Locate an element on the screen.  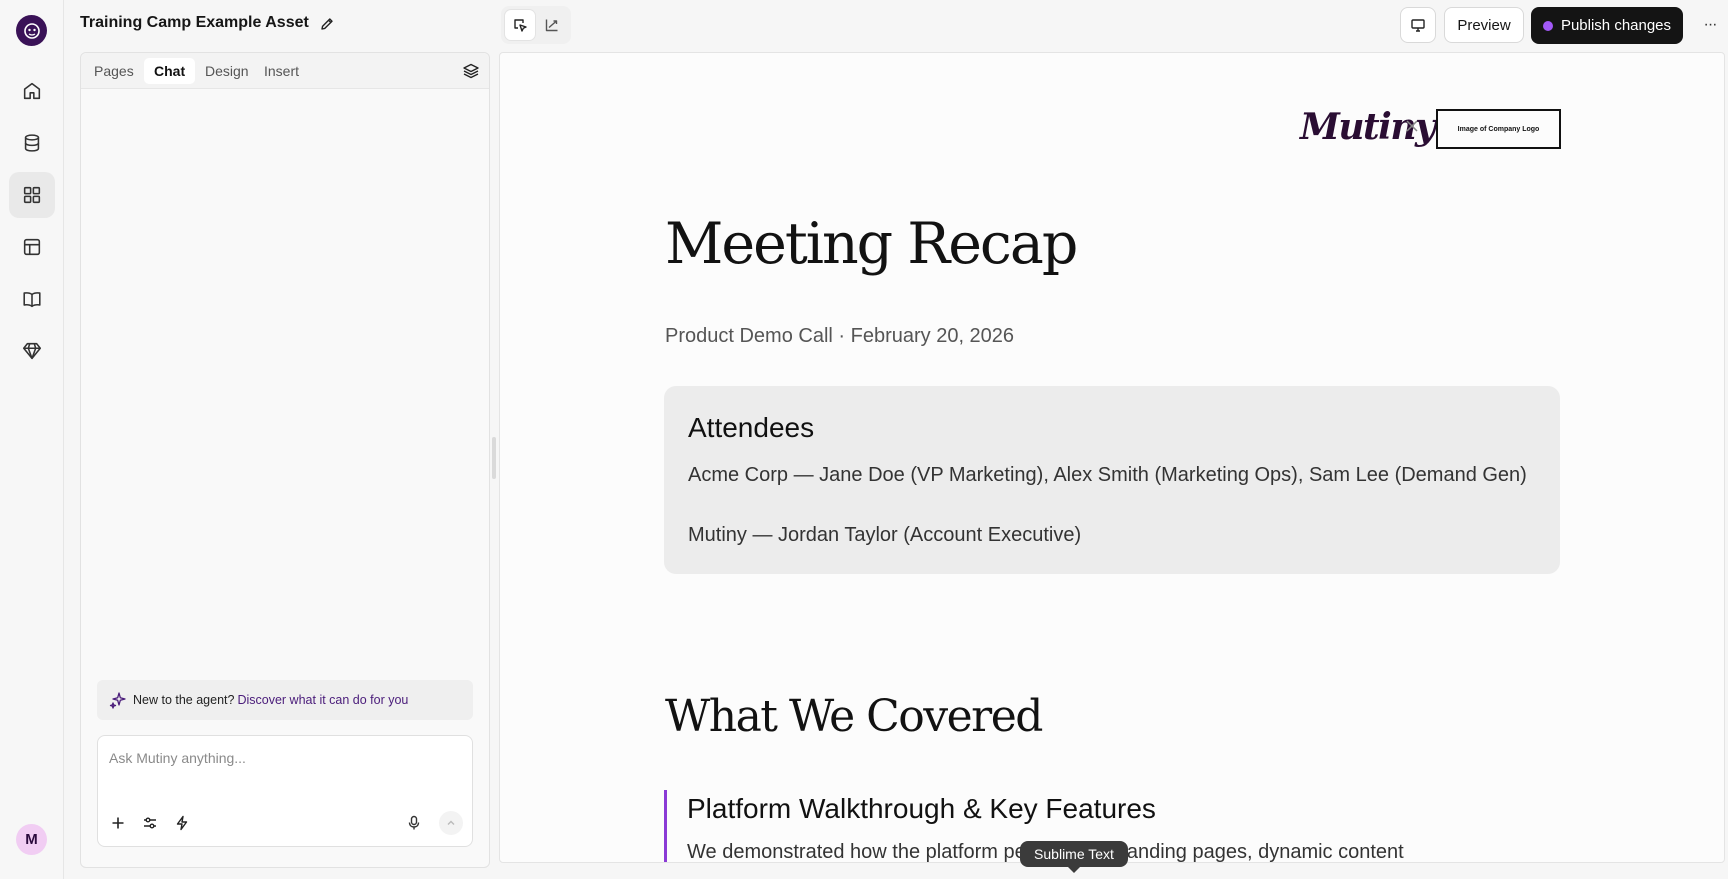
home-icon is located at coordinates (32, 91).